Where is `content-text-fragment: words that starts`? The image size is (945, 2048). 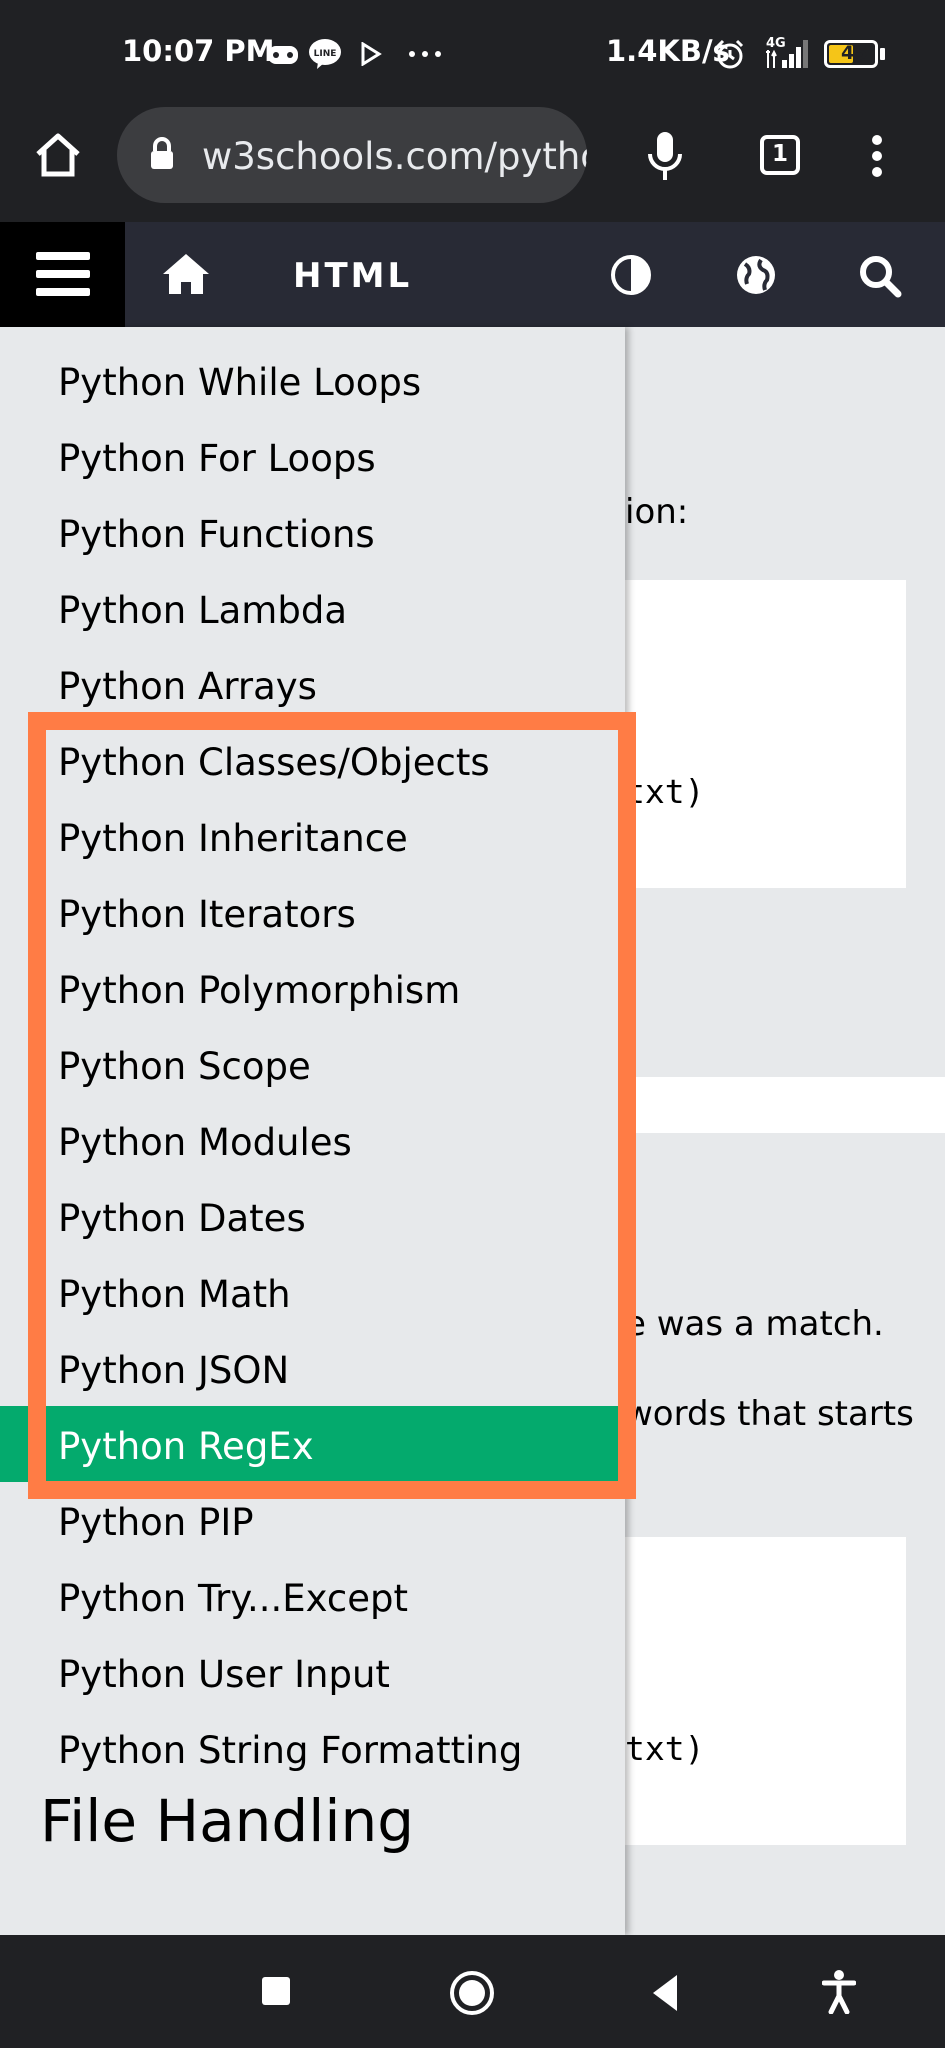 content-text-fragment: words that starts is located at coordinates (769, 1414).